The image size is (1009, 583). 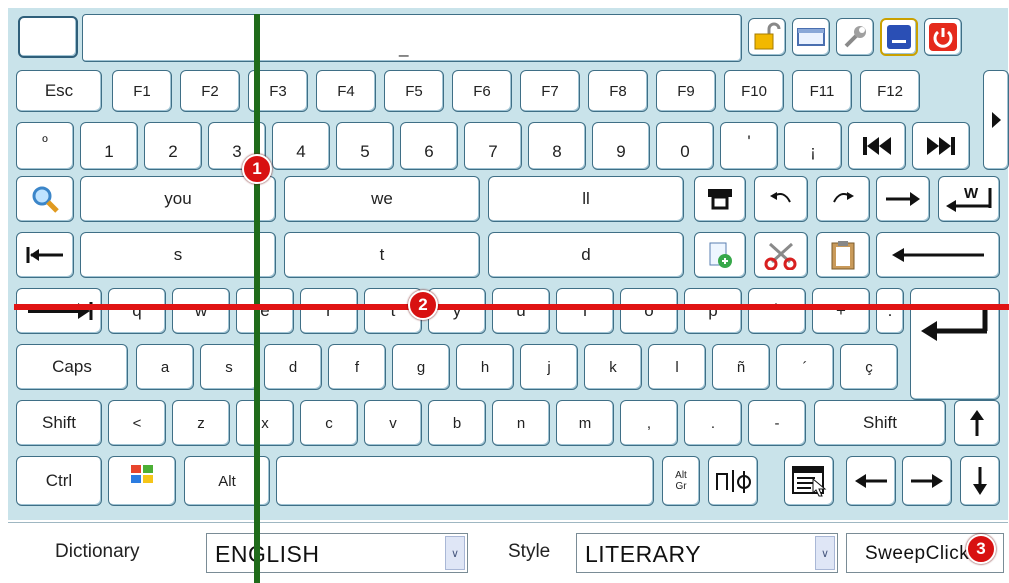 What do you see at coordinates (412, 38) in the screenshot?
I see `text-entry-field: _` at bounding box center [412, 38].